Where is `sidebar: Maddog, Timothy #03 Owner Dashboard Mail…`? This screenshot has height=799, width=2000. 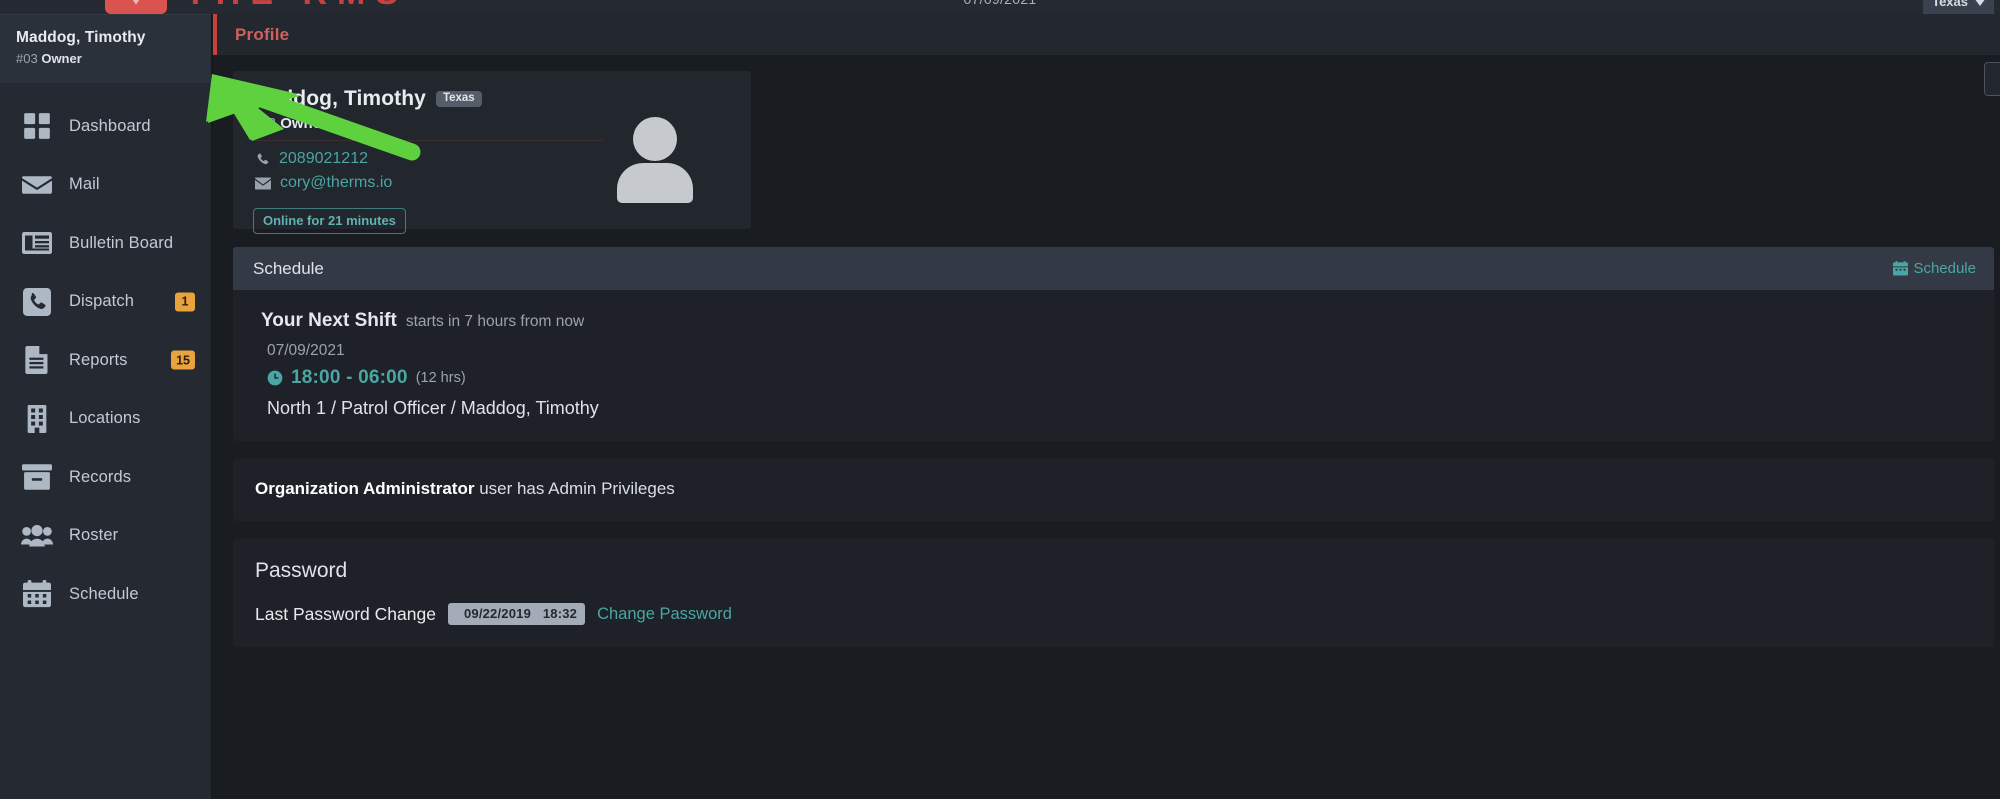 sidebar: Maddog, Timothy #03 Owner Dashboard Mail… is located at coordinates (106, 406).